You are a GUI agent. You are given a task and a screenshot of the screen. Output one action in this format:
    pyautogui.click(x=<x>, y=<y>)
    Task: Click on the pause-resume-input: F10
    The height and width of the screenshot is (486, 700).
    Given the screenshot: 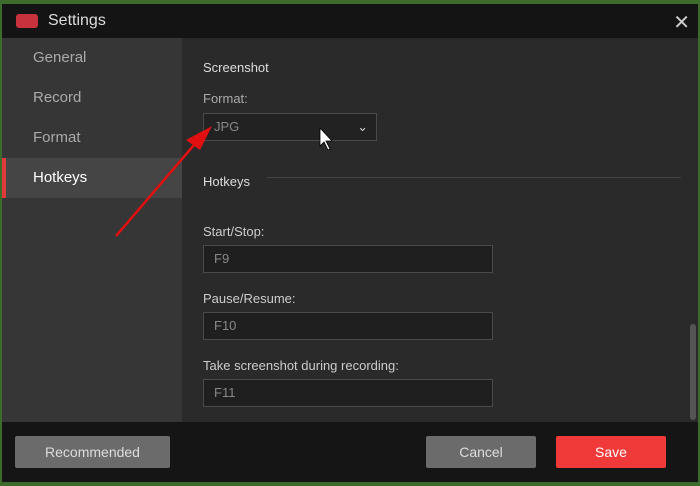 What is the action you would take?
    pyautogui.click(x=348, y=326)
    